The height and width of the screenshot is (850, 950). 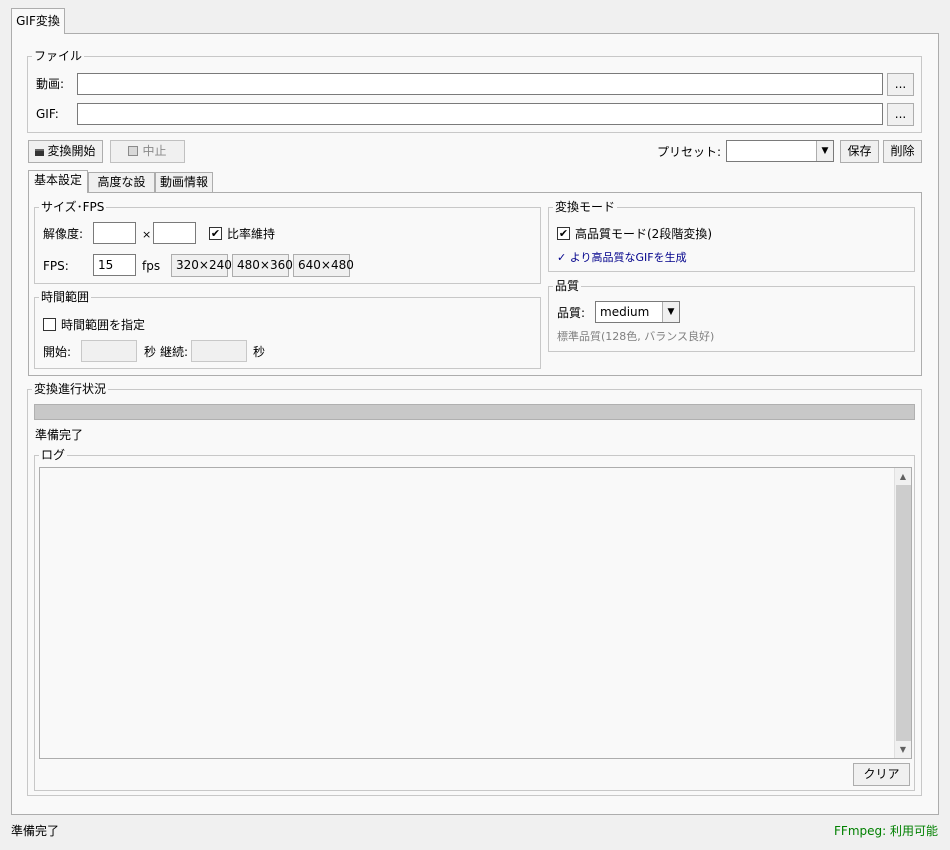 What do you see at coordinates (58, 181) in the screenshot?
I see `tab-basic-settings: 基本設定` at bounding box center [58, 181].